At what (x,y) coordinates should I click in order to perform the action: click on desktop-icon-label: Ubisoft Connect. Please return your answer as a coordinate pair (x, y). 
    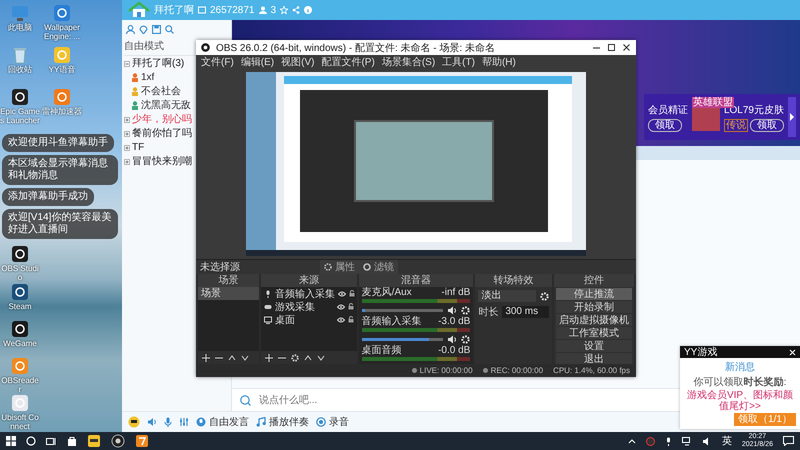
    Looking at the image, I should click on (20, 422).